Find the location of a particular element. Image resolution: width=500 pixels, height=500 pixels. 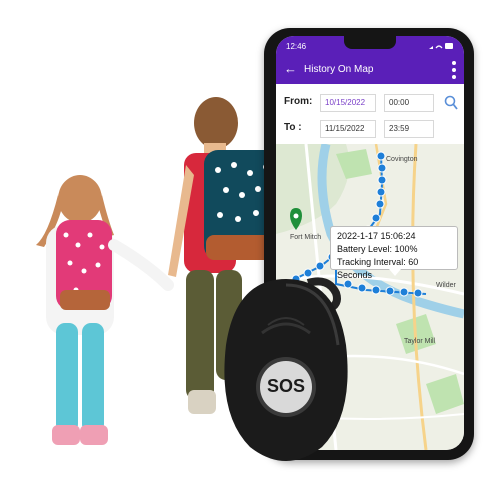

map-label-fort-mitchell: Fort Mitch is located at coordinates (306, 237).